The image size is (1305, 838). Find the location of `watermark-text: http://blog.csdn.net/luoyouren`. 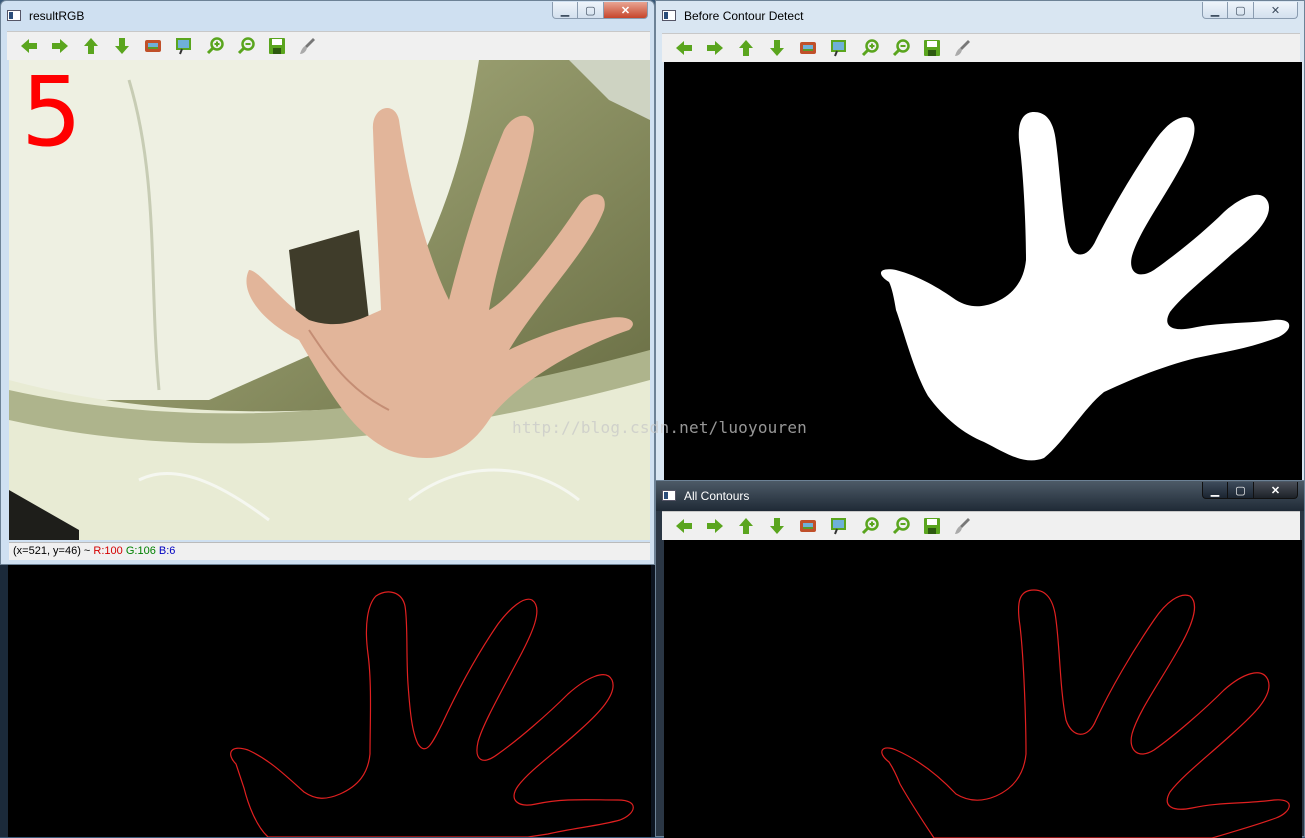

watermark-text: http://blog.csdn.net/luoyouren is located at coordinates (659, 427).